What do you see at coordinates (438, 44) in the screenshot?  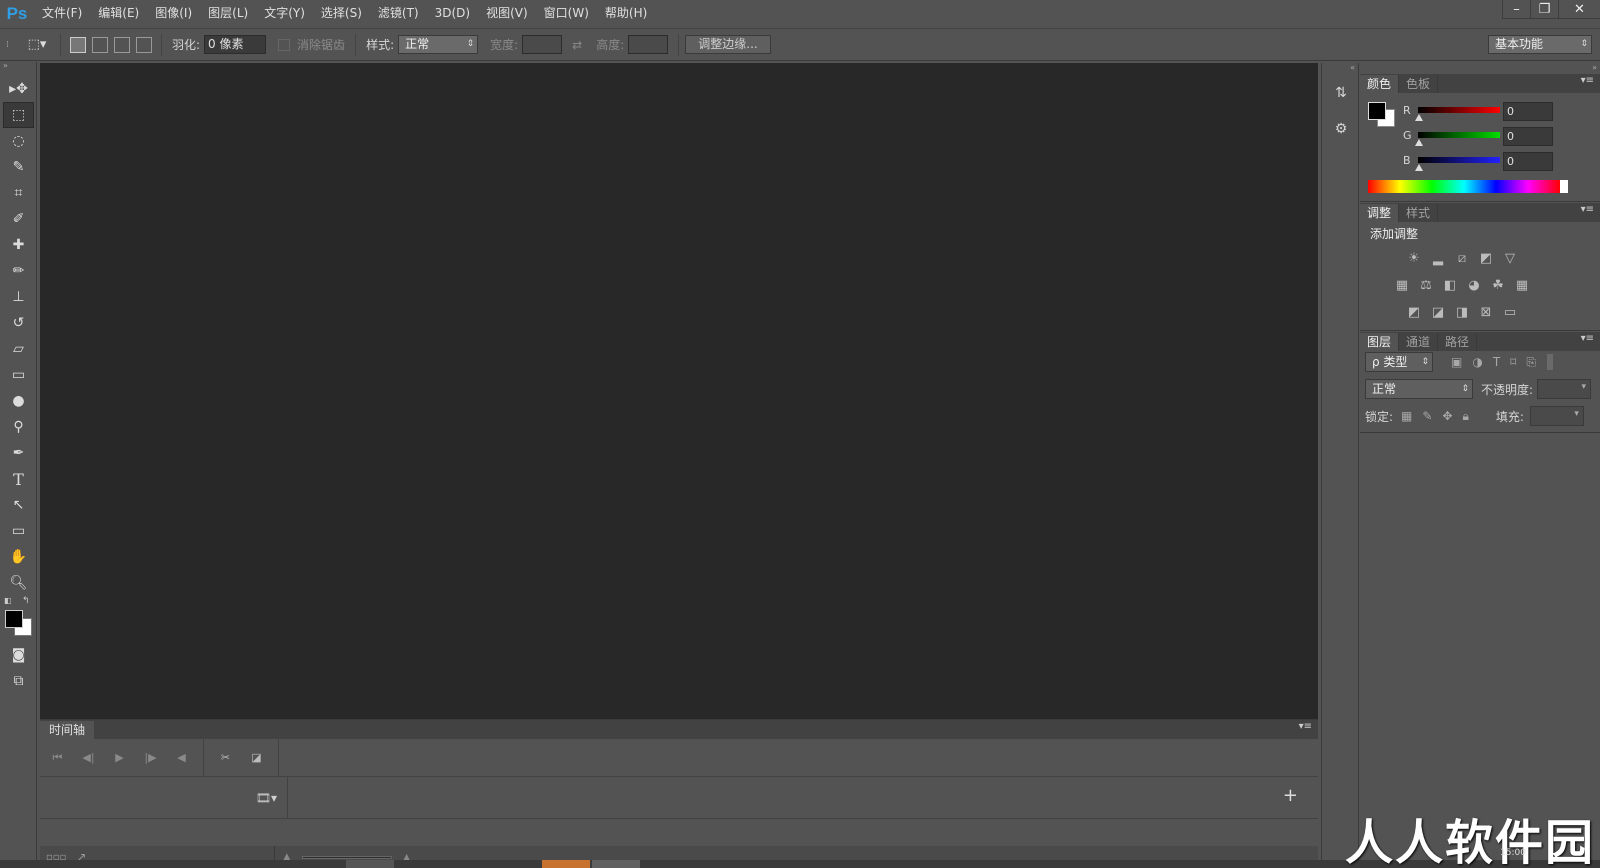 I see `style-select: 正常` at bounding box center [438, 44].